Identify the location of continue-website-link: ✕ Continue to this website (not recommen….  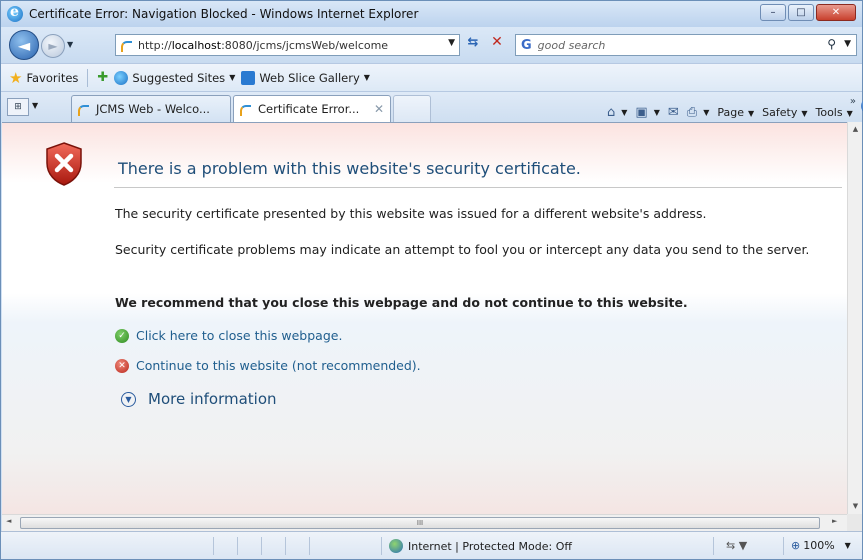
(268, 365).